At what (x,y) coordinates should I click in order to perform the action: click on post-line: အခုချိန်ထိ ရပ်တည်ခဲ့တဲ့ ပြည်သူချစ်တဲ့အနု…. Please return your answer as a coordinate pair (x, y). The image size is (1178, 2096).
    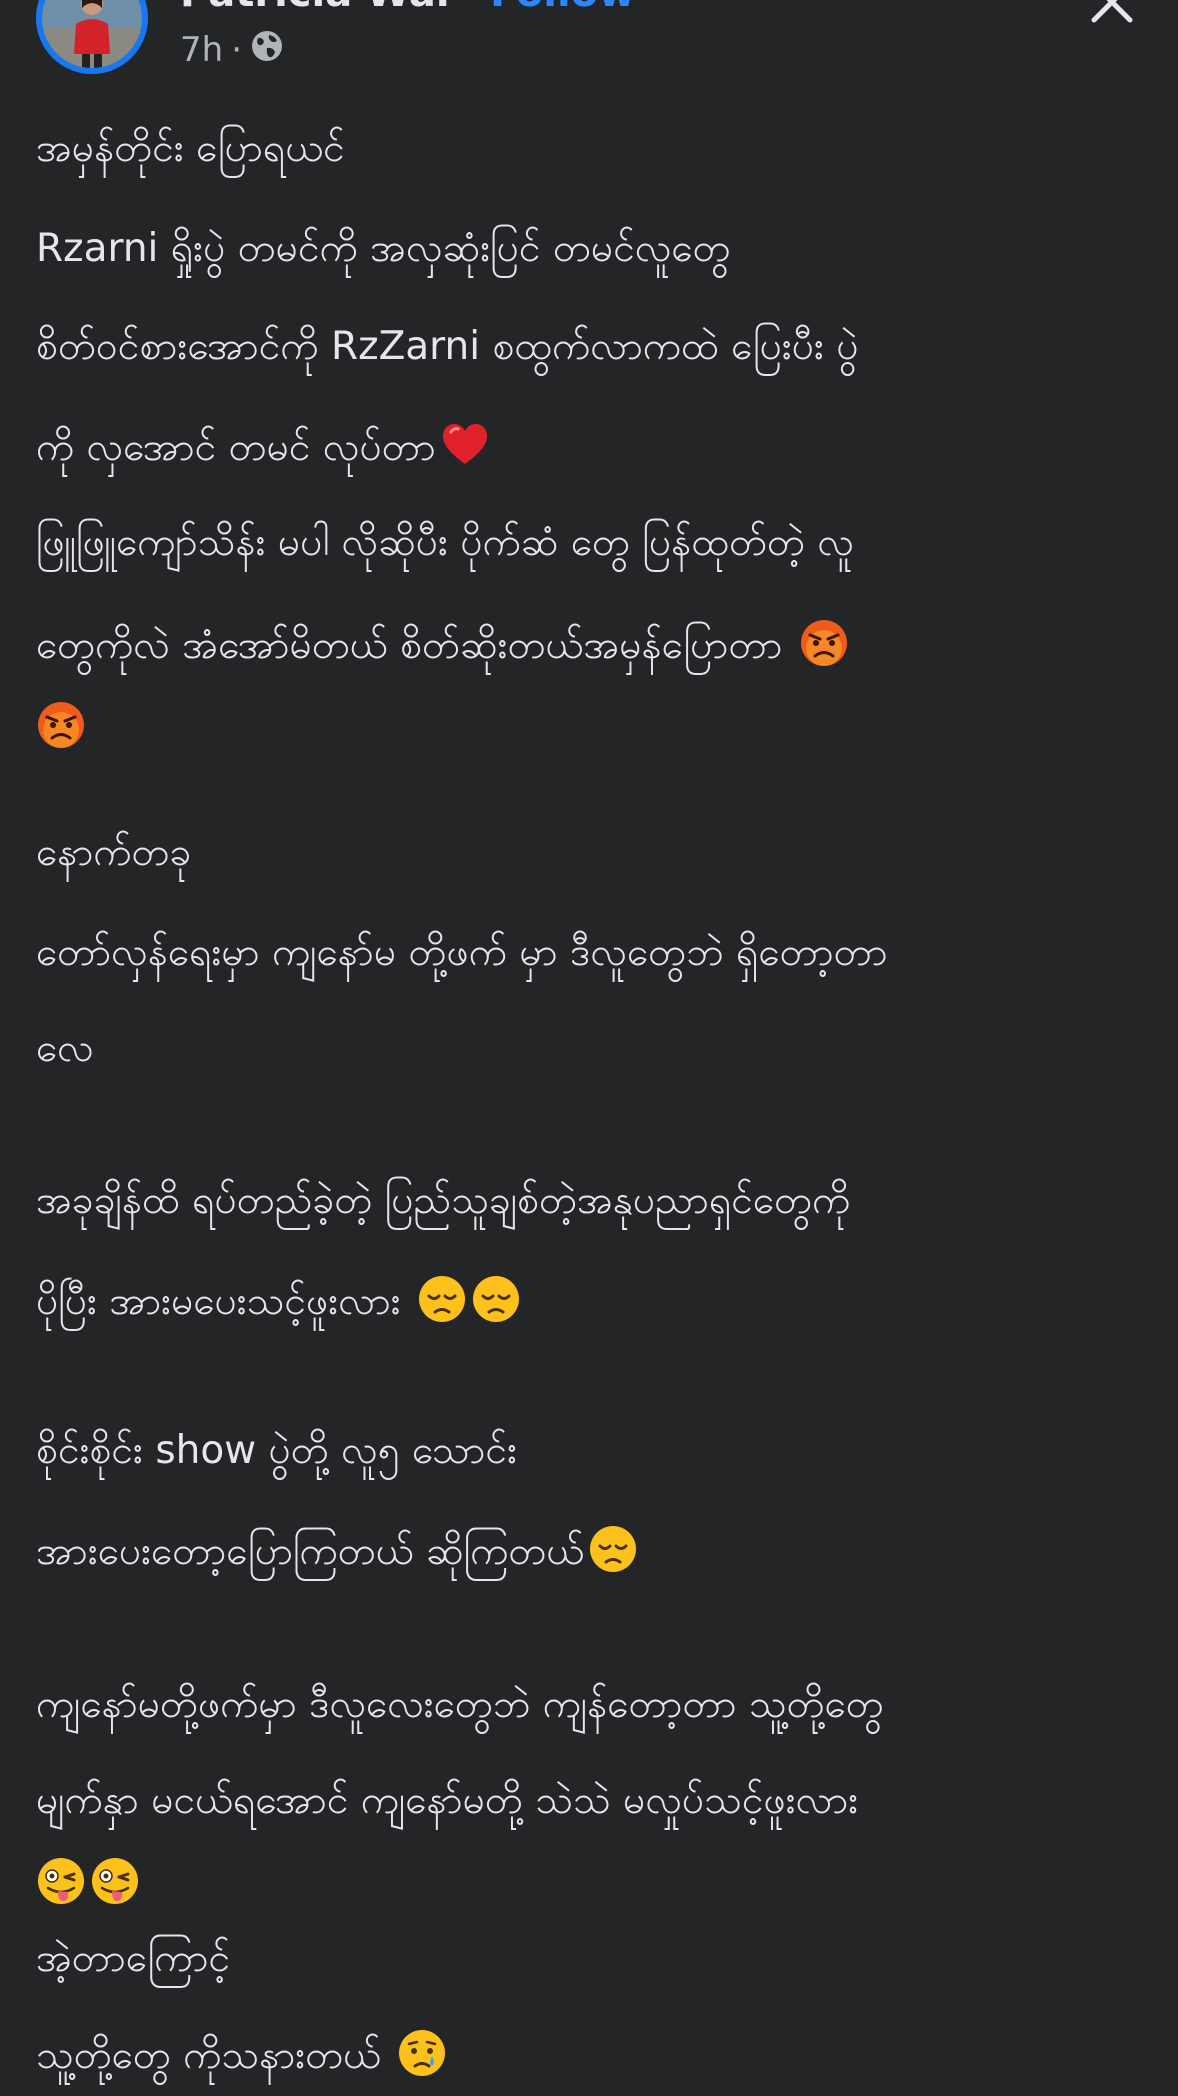
    Looking at the image, I should click on (443, 1200).